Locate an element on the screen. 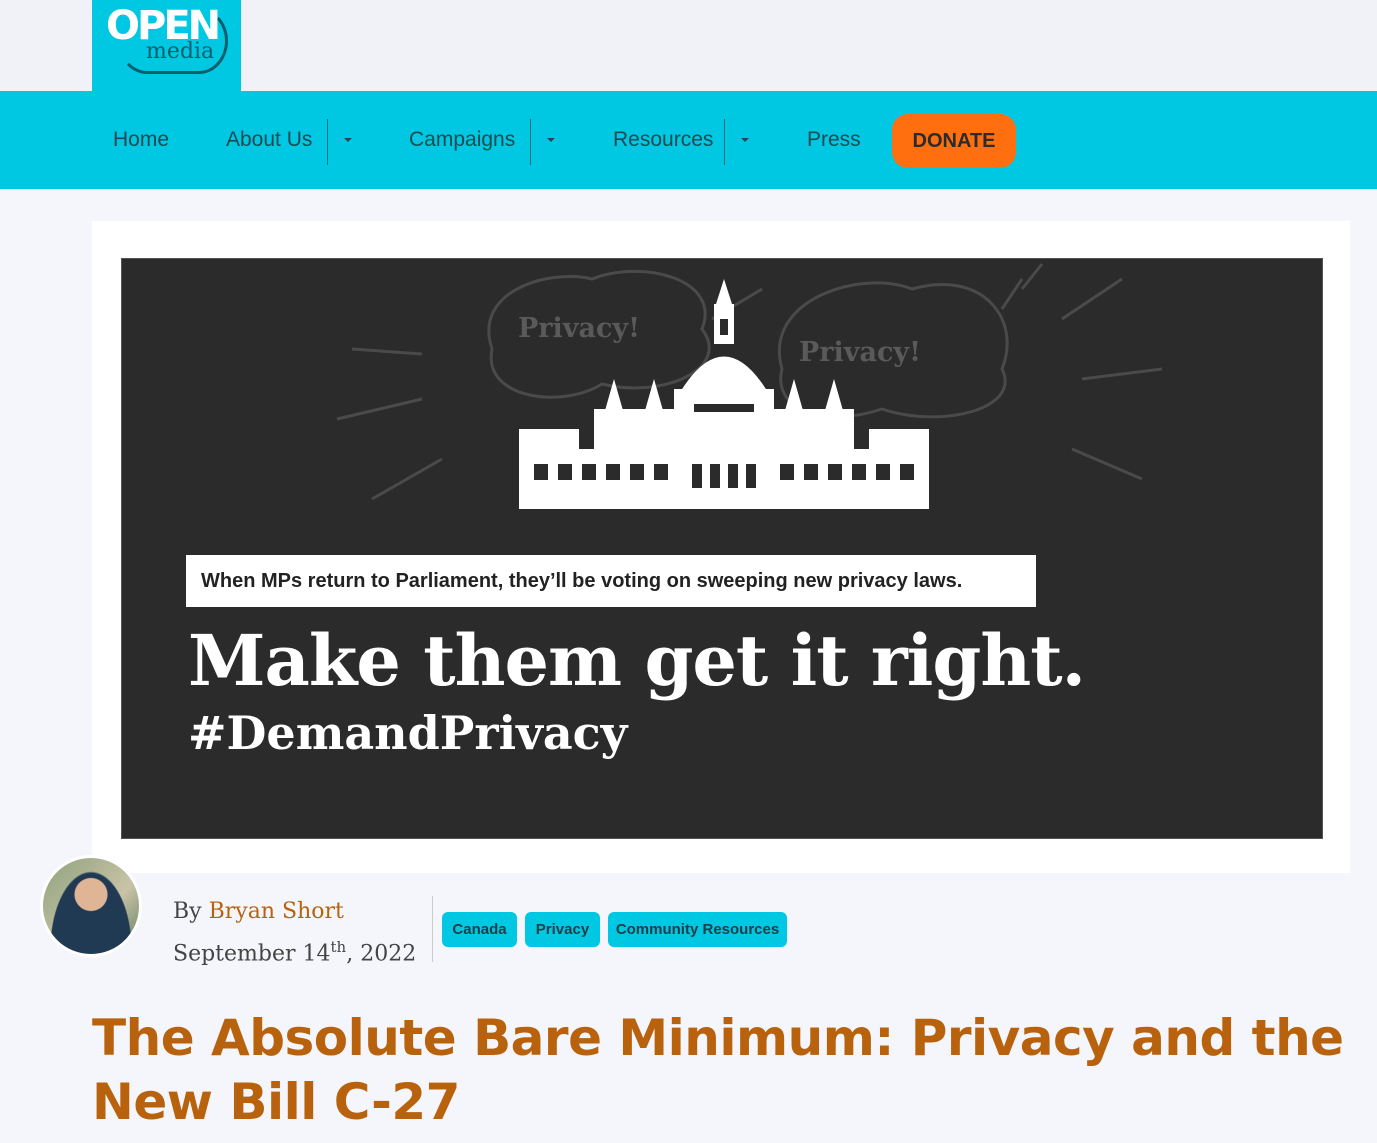  date-suffix: th is located at coordinates (338, 947).